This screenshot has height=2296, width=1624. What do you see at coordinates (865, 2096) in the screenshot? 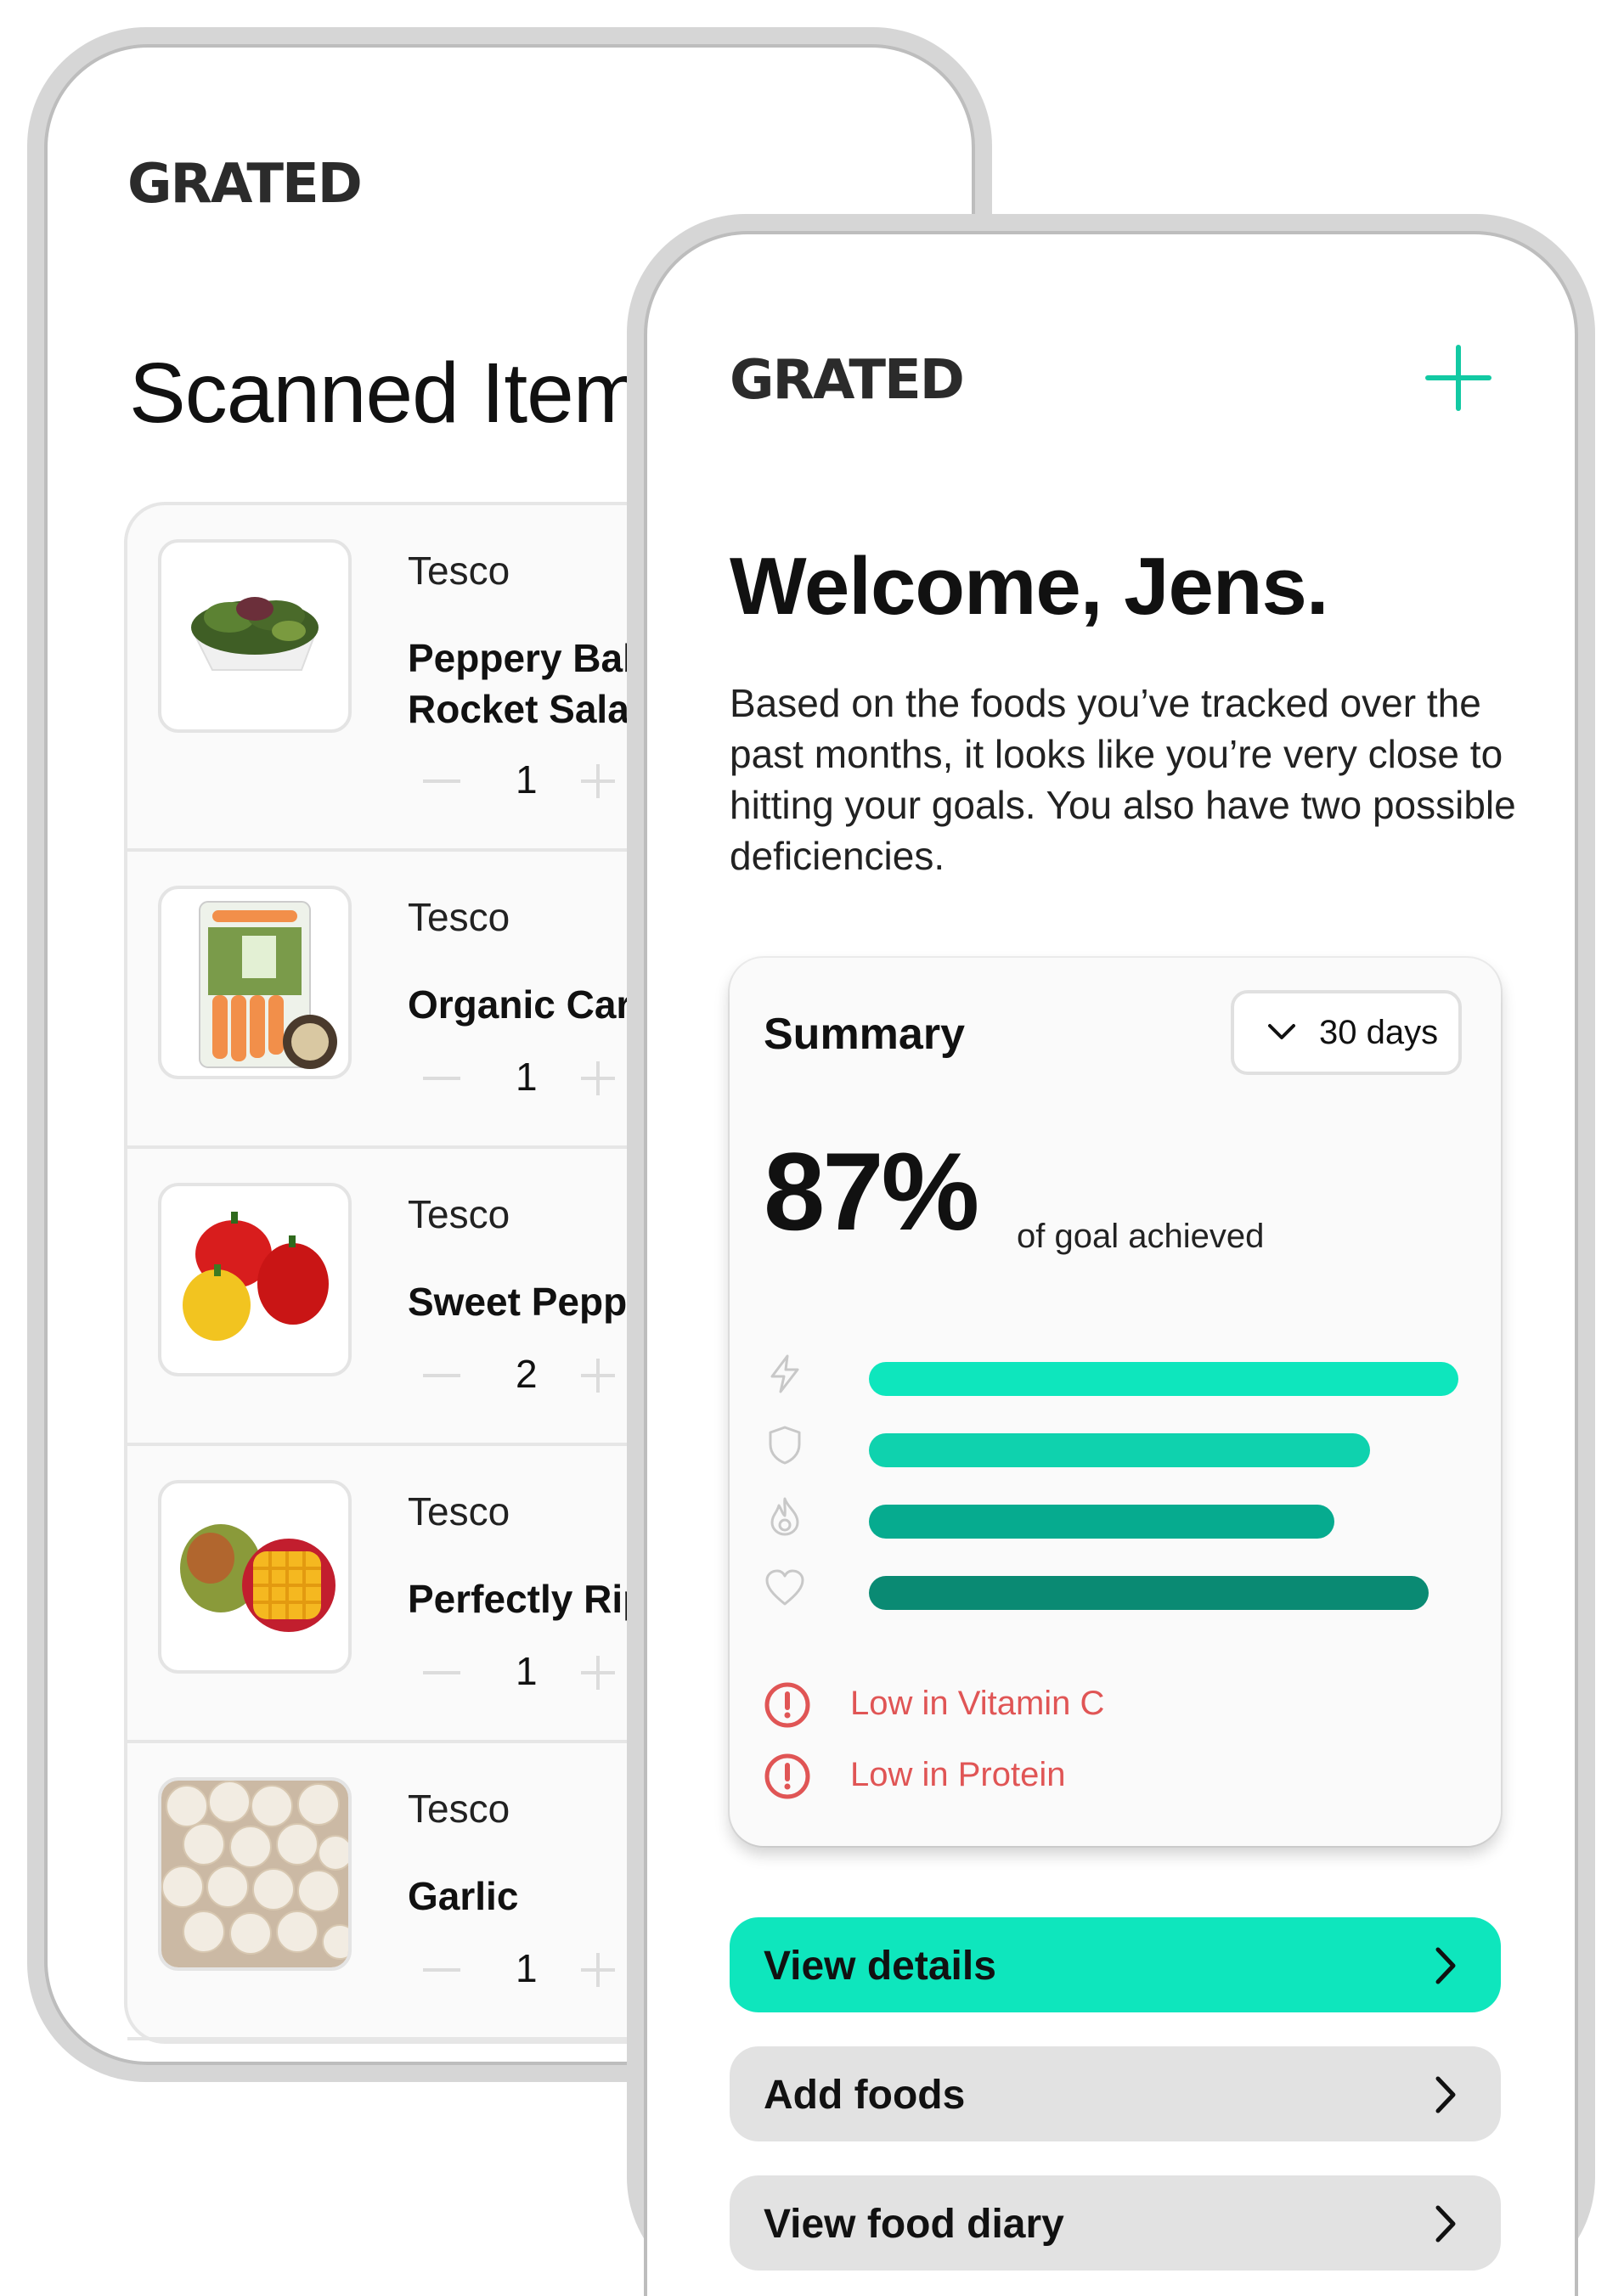
I see `button-label: Add foods` at bounding box center [865, 2096].